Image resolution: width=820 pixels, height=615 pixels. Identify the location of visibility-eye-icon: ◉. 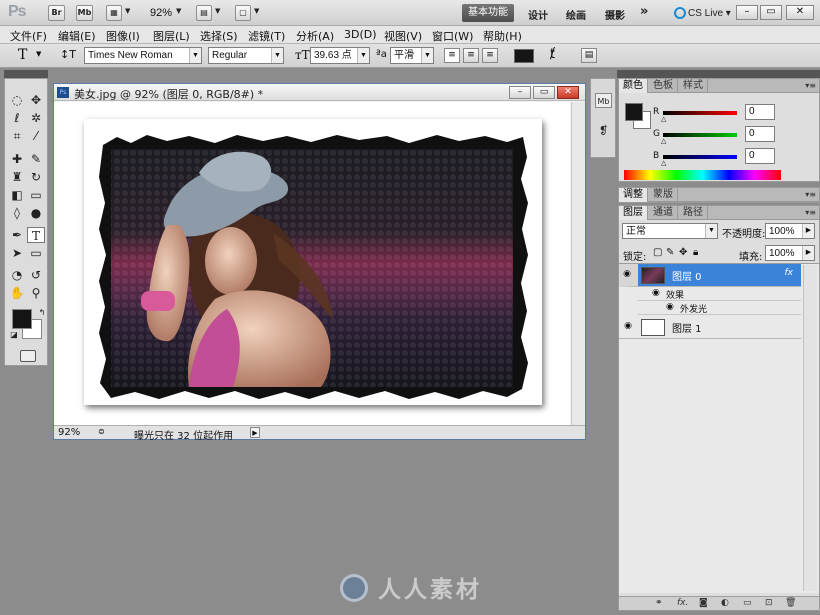
(627, 274).